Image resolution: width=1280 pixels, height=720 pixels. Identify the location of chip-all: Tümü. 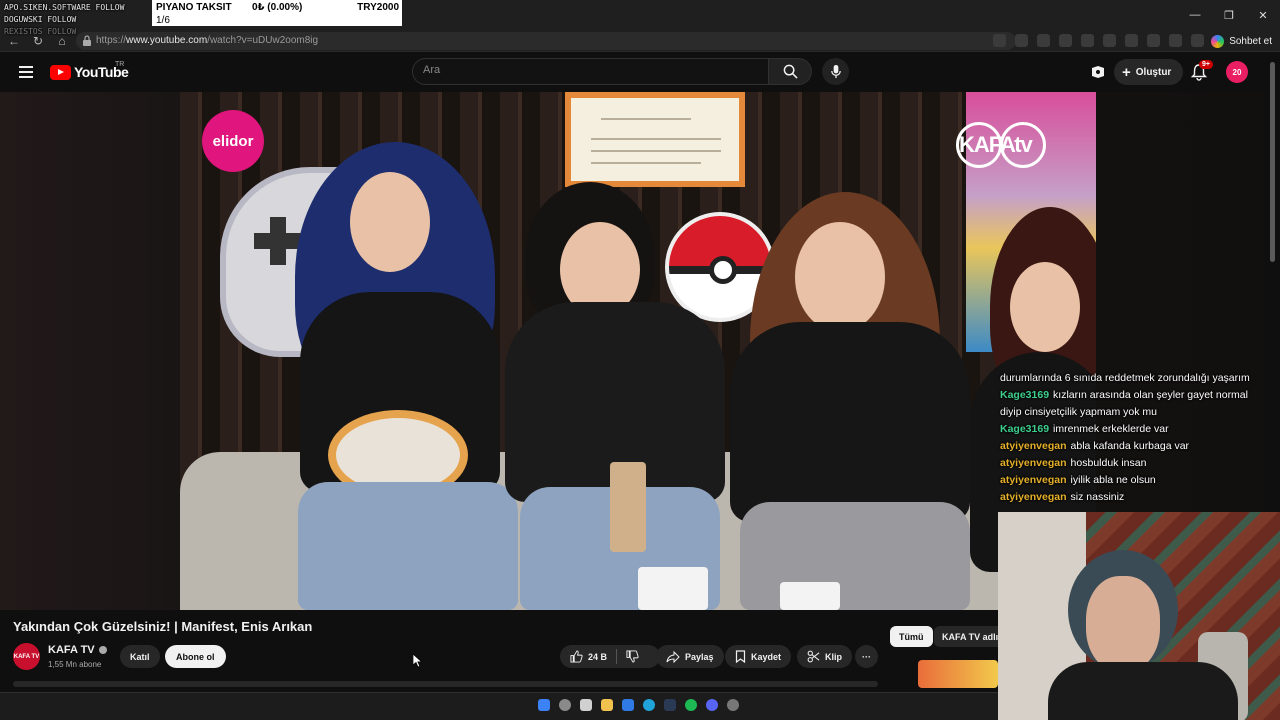
(911, 636).